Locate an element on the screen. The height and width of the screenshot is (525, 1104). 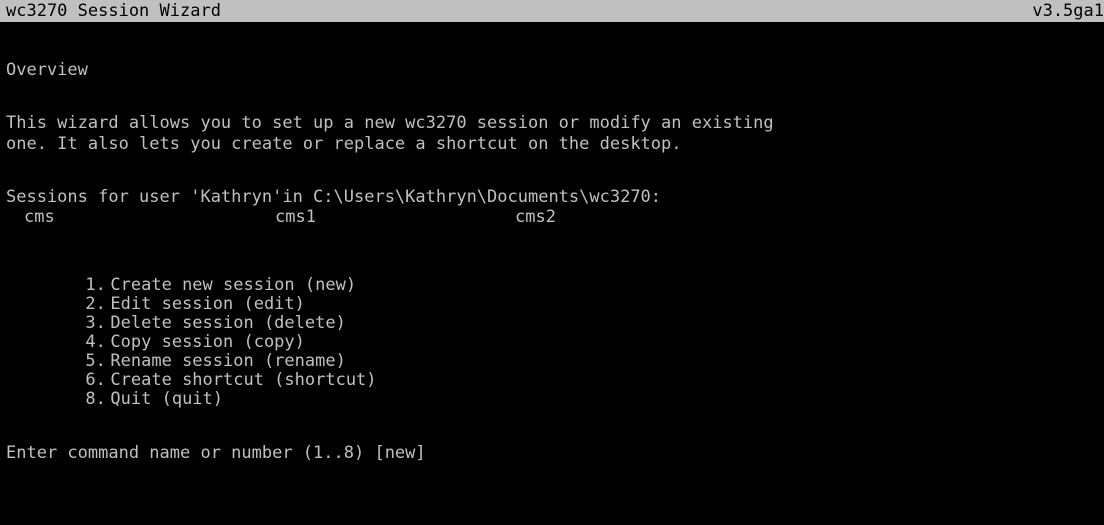
menu-item-quit: 8. Quit (quit) is located at coordinates (123, 399).